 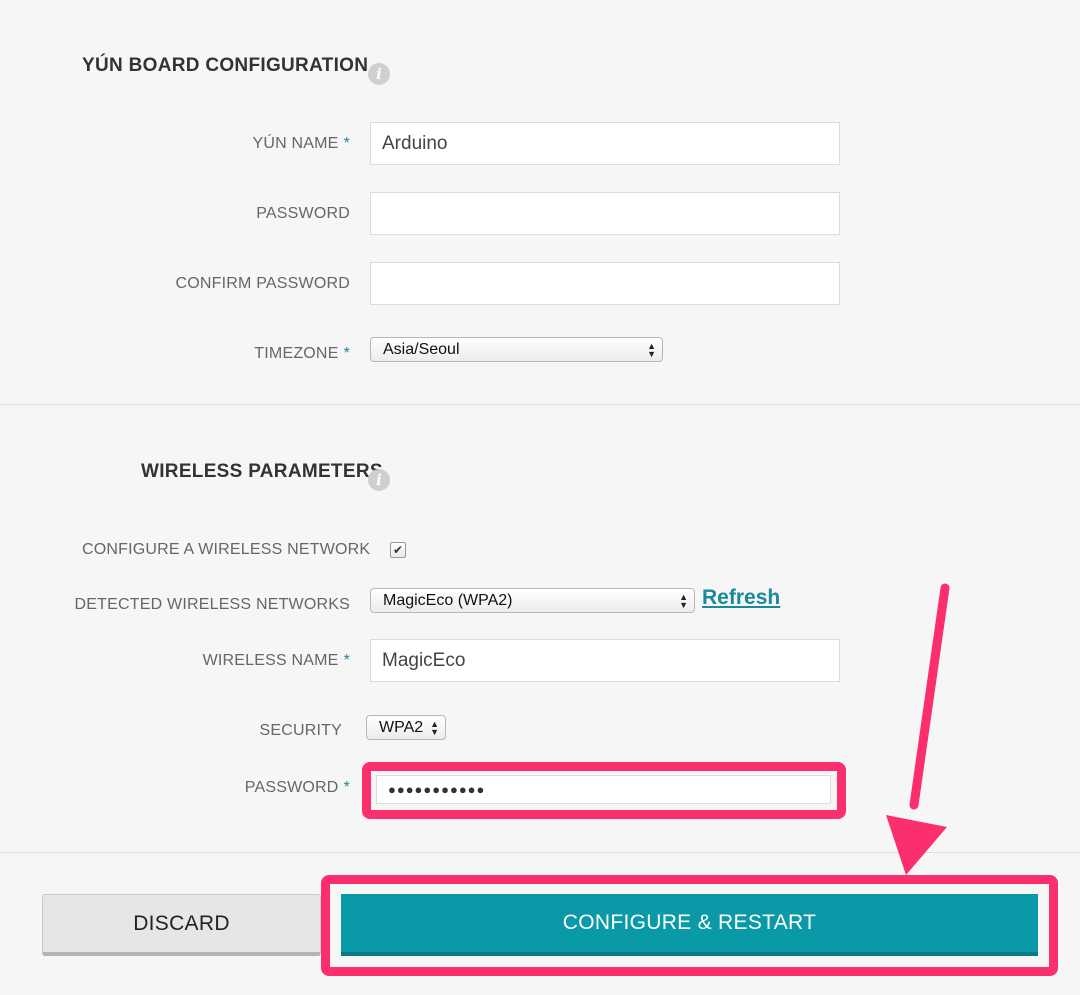 I want to click on wireless-name-input: MagicEco, so click(x=605, y=660).